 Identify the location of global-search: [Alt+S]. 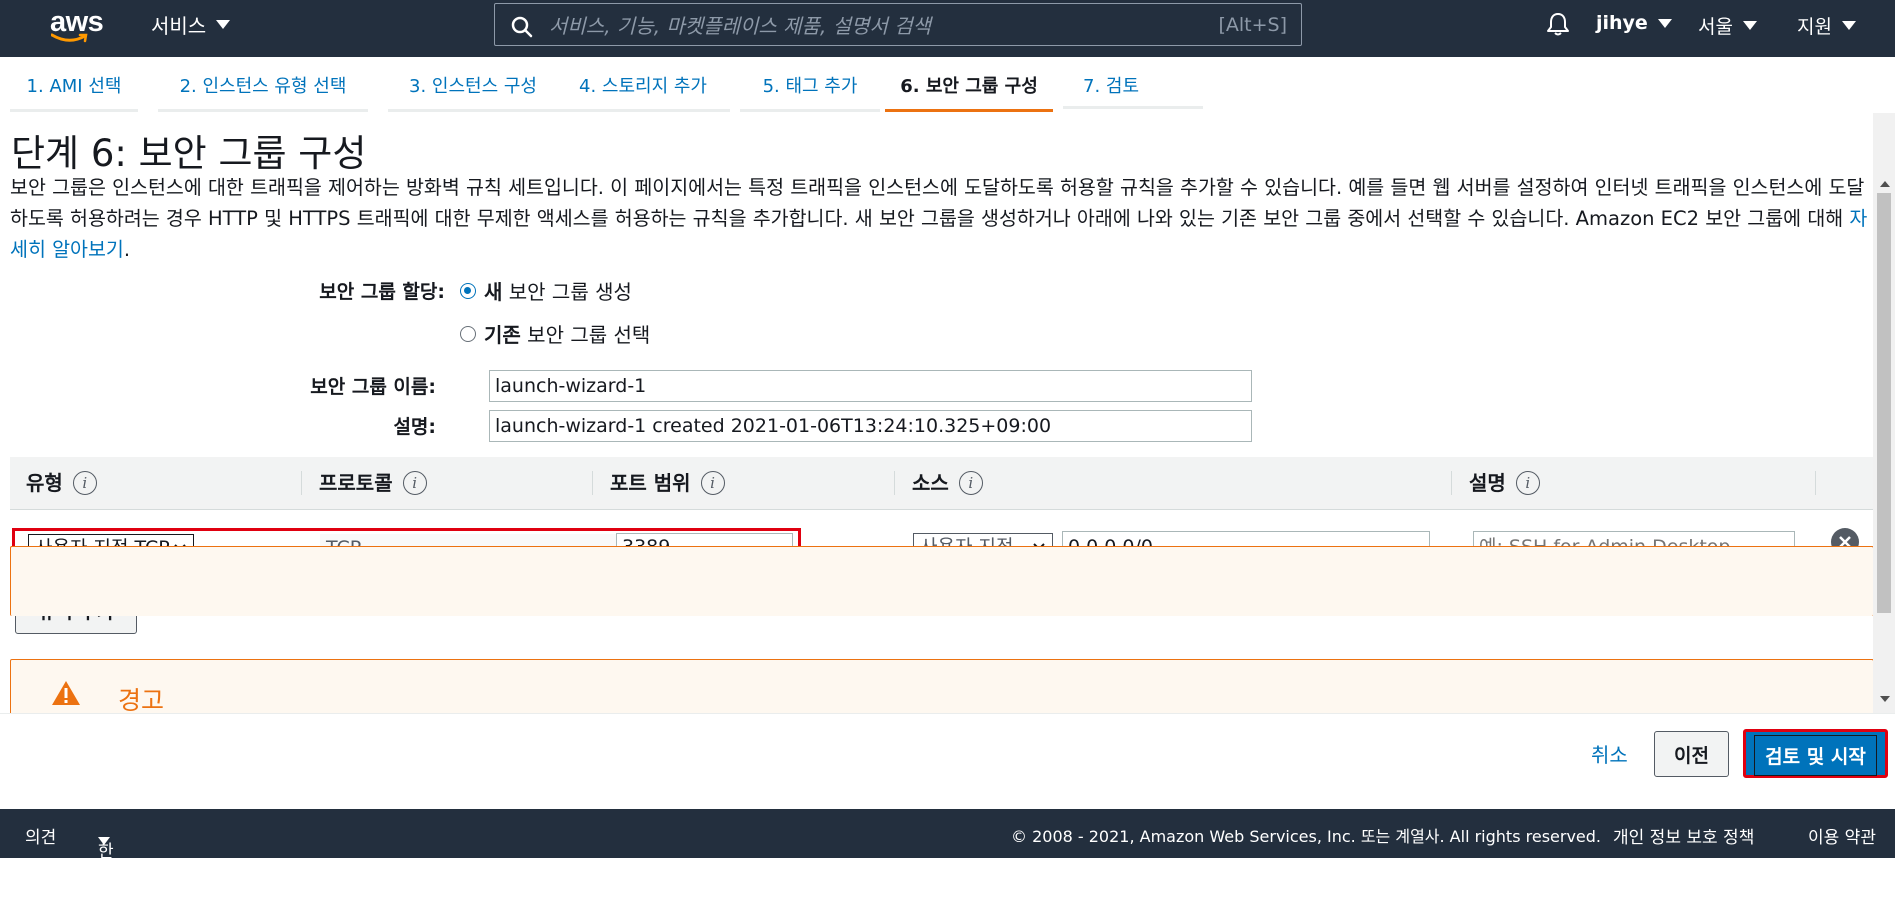
(898, 25).